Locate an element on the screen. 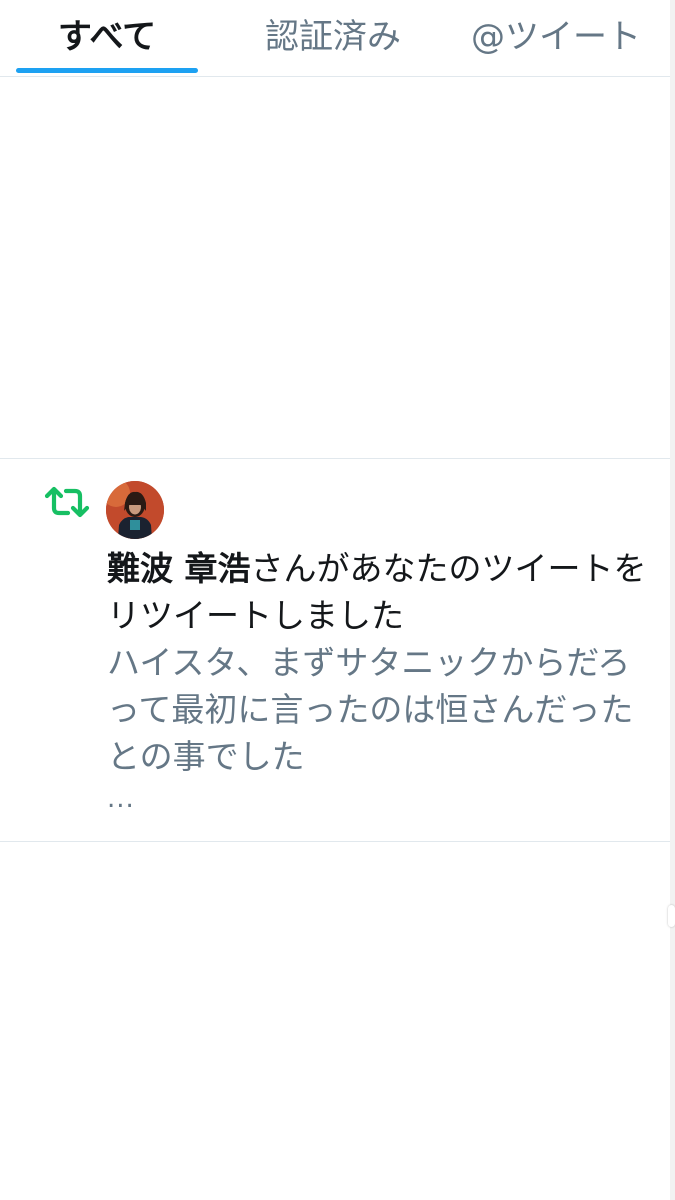  tweet-text: ハイスタ、まずサタニックからだろって最初に言ったのは恒さんだったとの事でした is located at coordinates (370, 709).